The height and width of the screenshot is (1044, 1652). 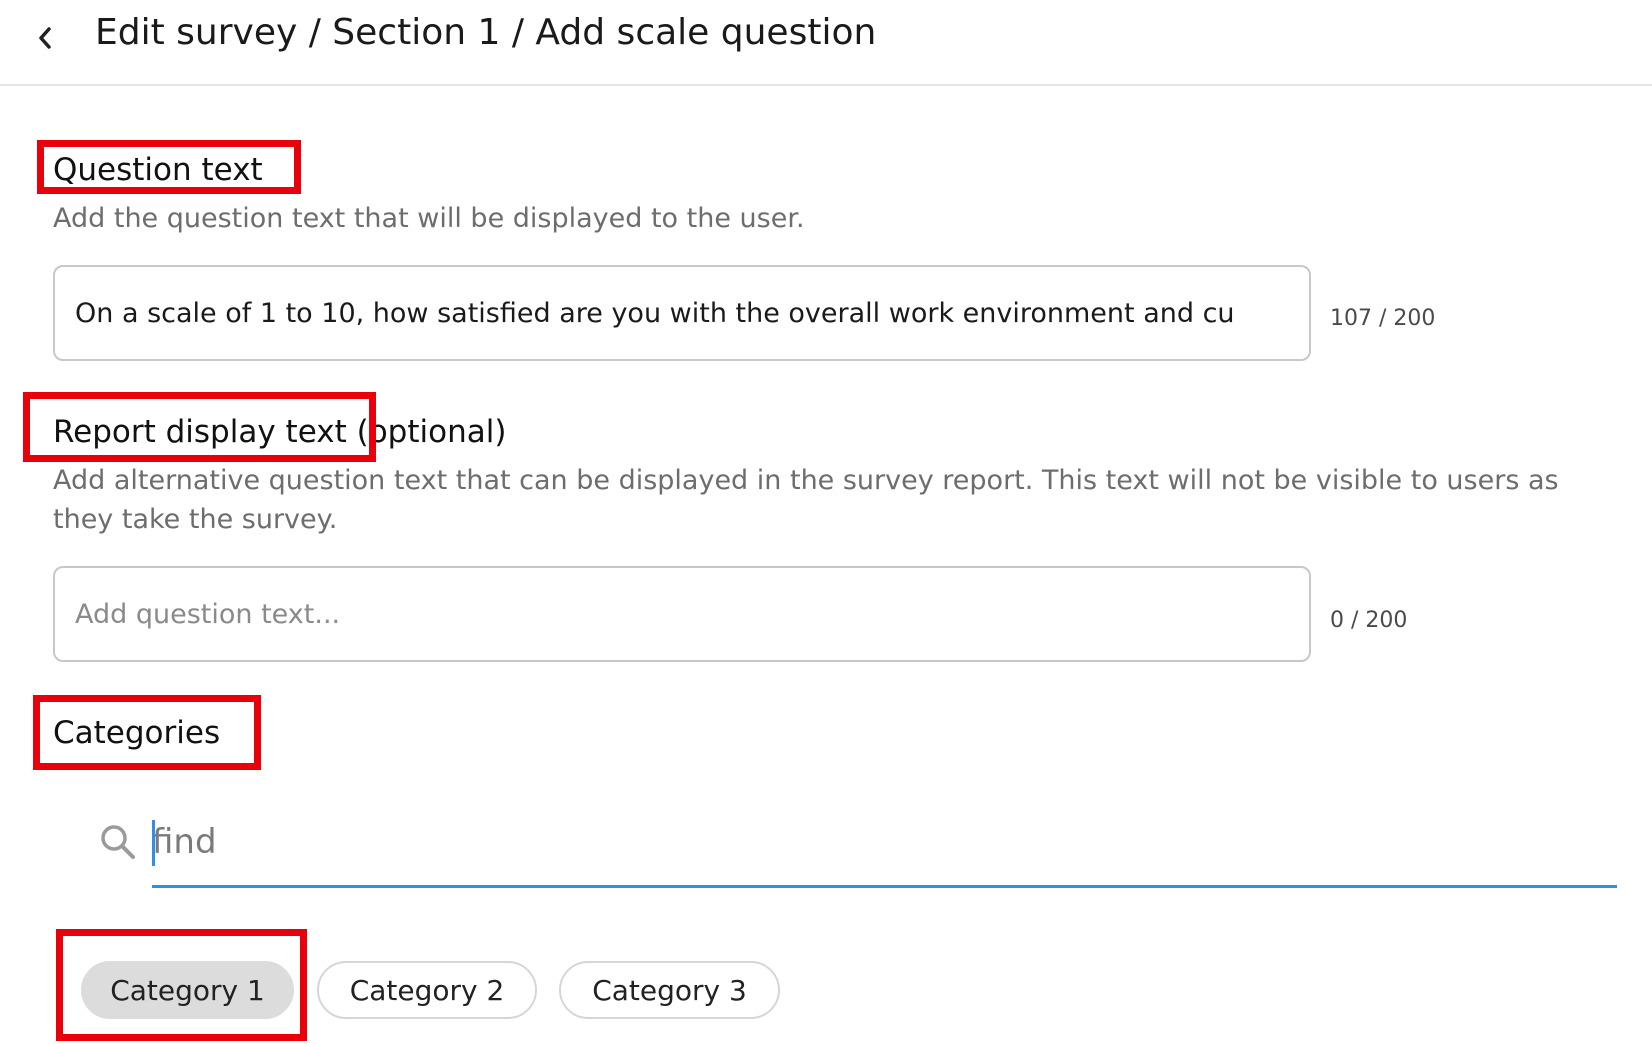 I want to click on search-icon, so click(x=118, y=842).